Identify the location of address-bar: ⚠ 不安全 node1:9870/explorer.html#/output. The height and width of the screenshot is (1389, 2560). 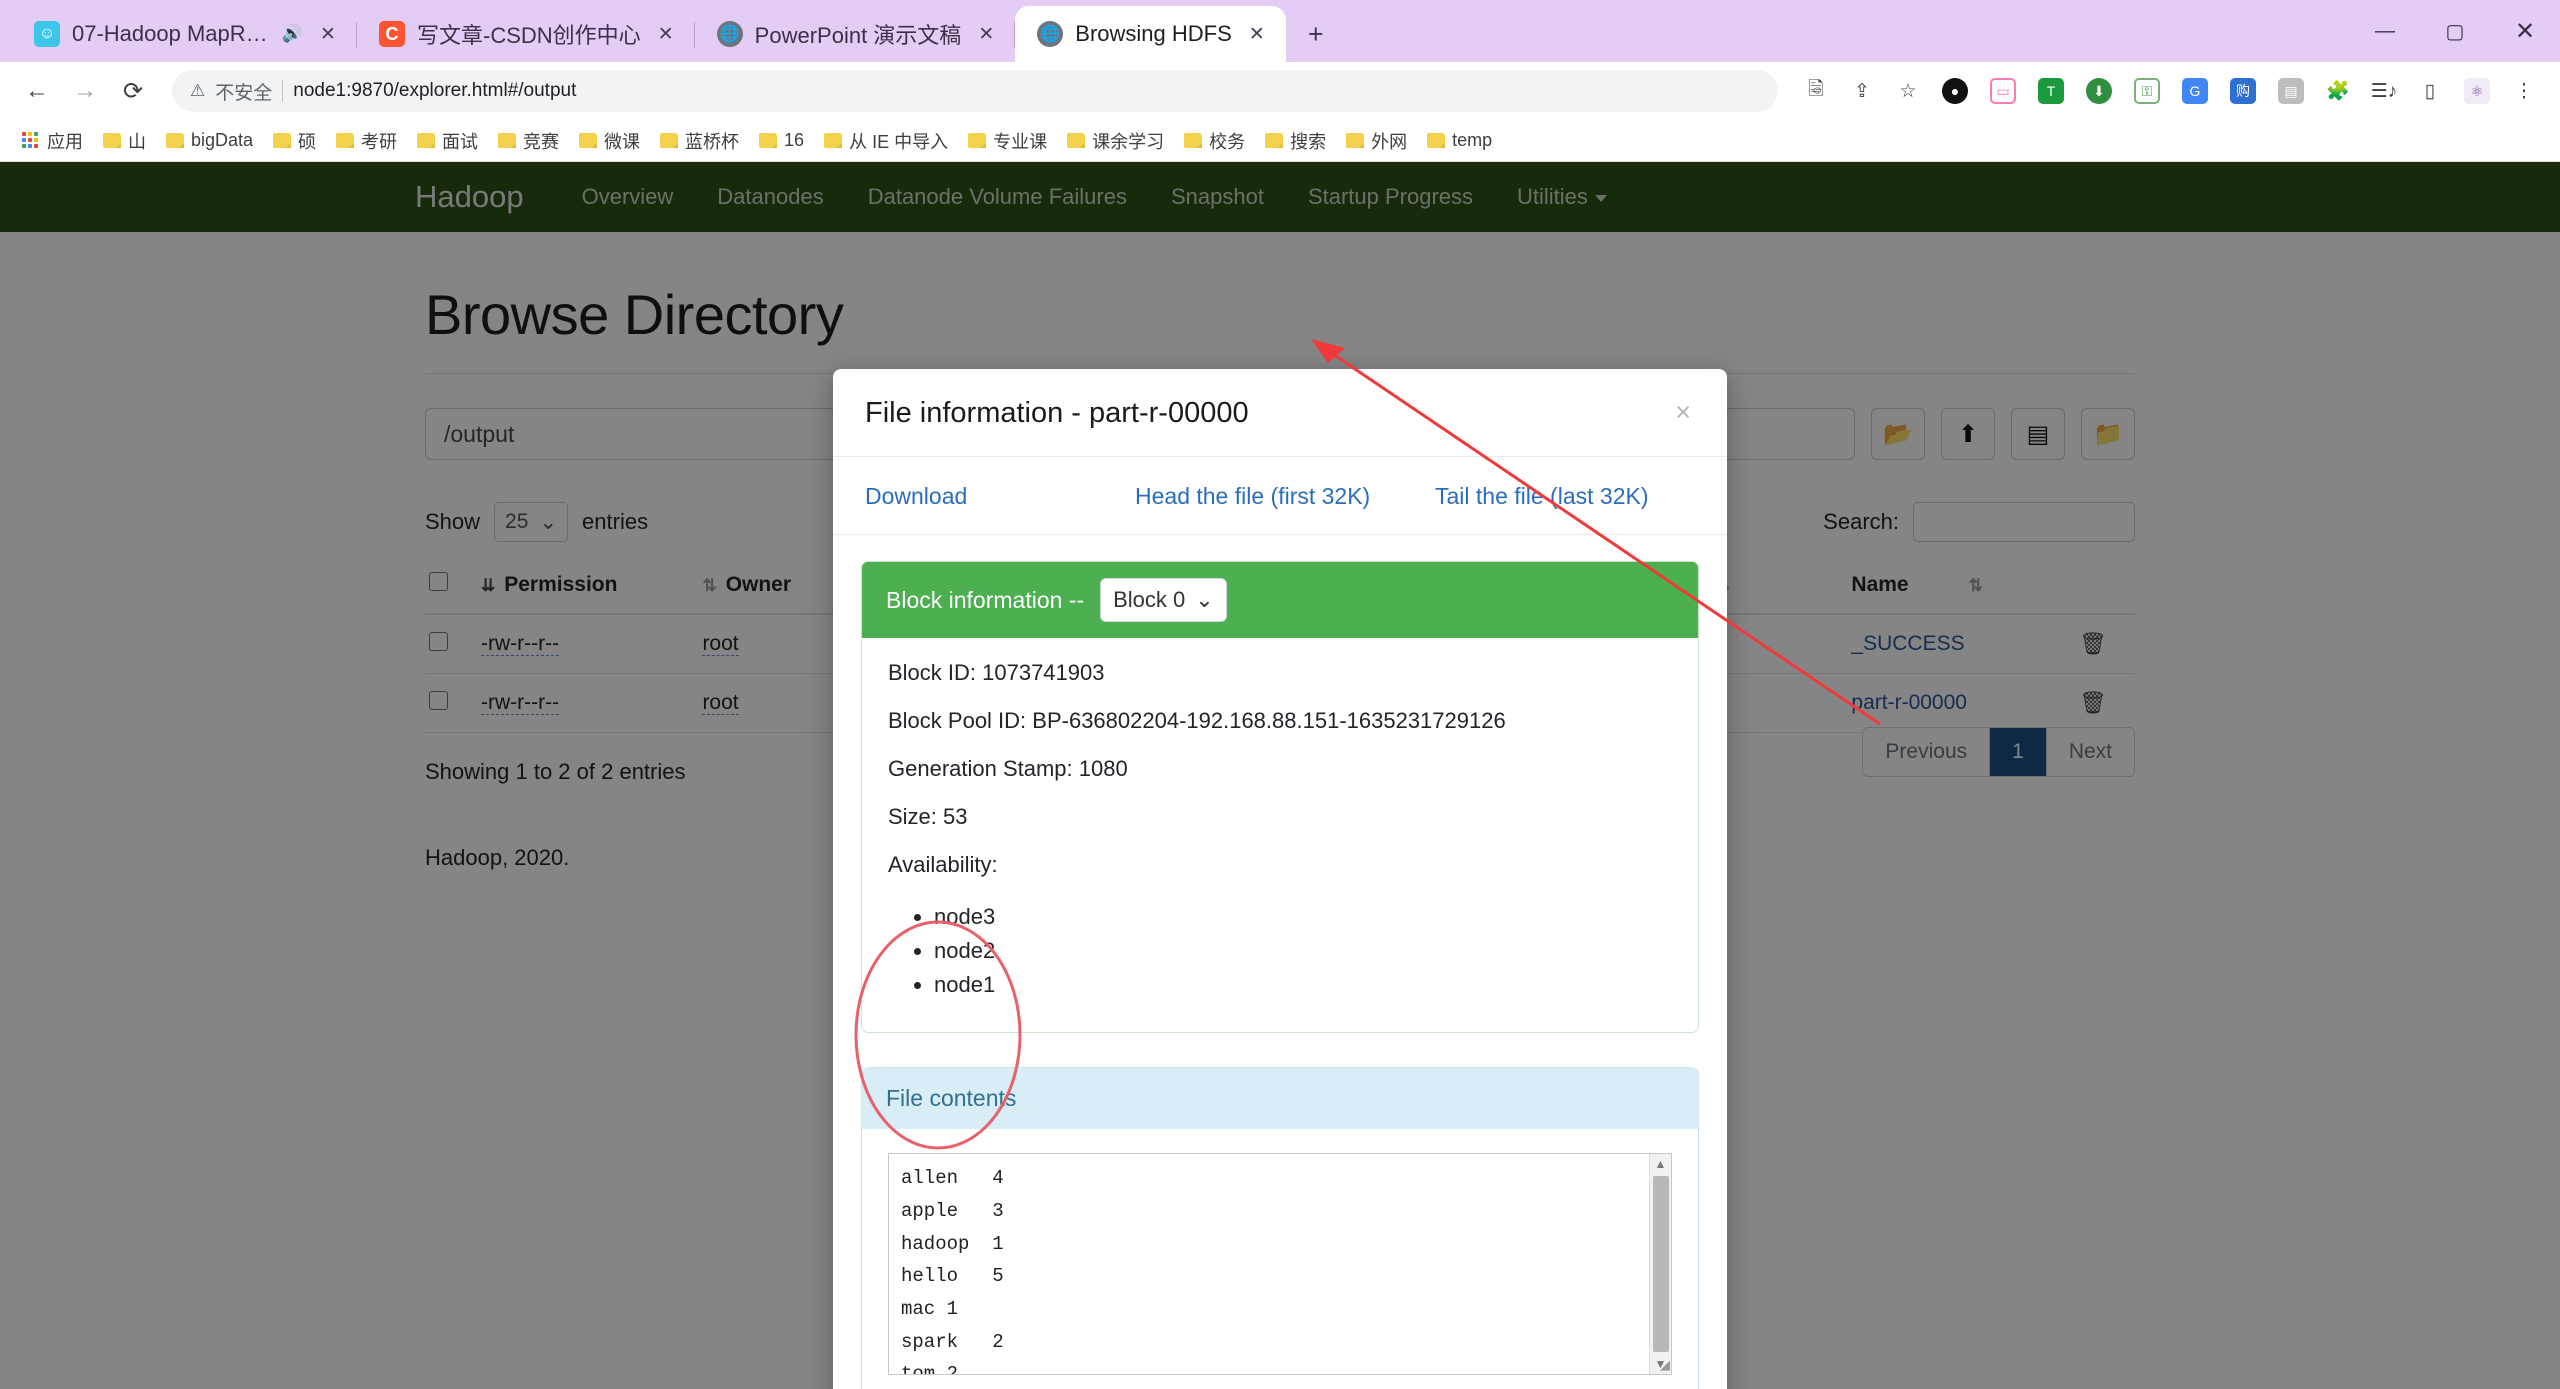
(975, 91).